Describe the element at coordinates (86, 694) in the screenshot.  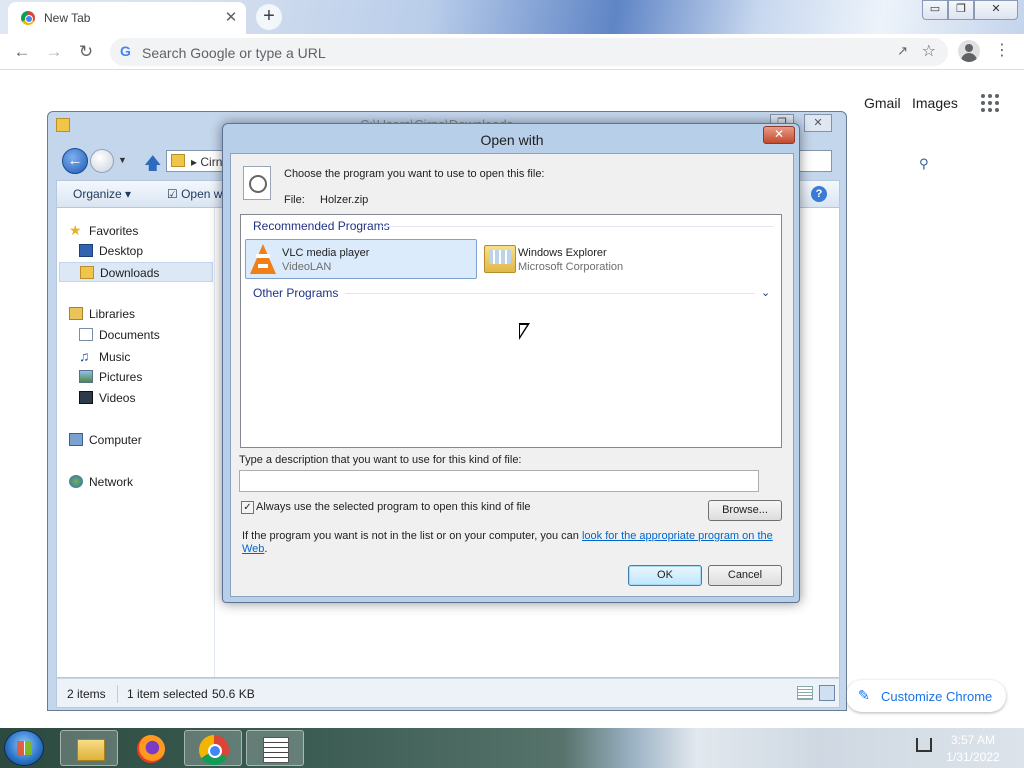
I see `item-count: 2 items` at that location.